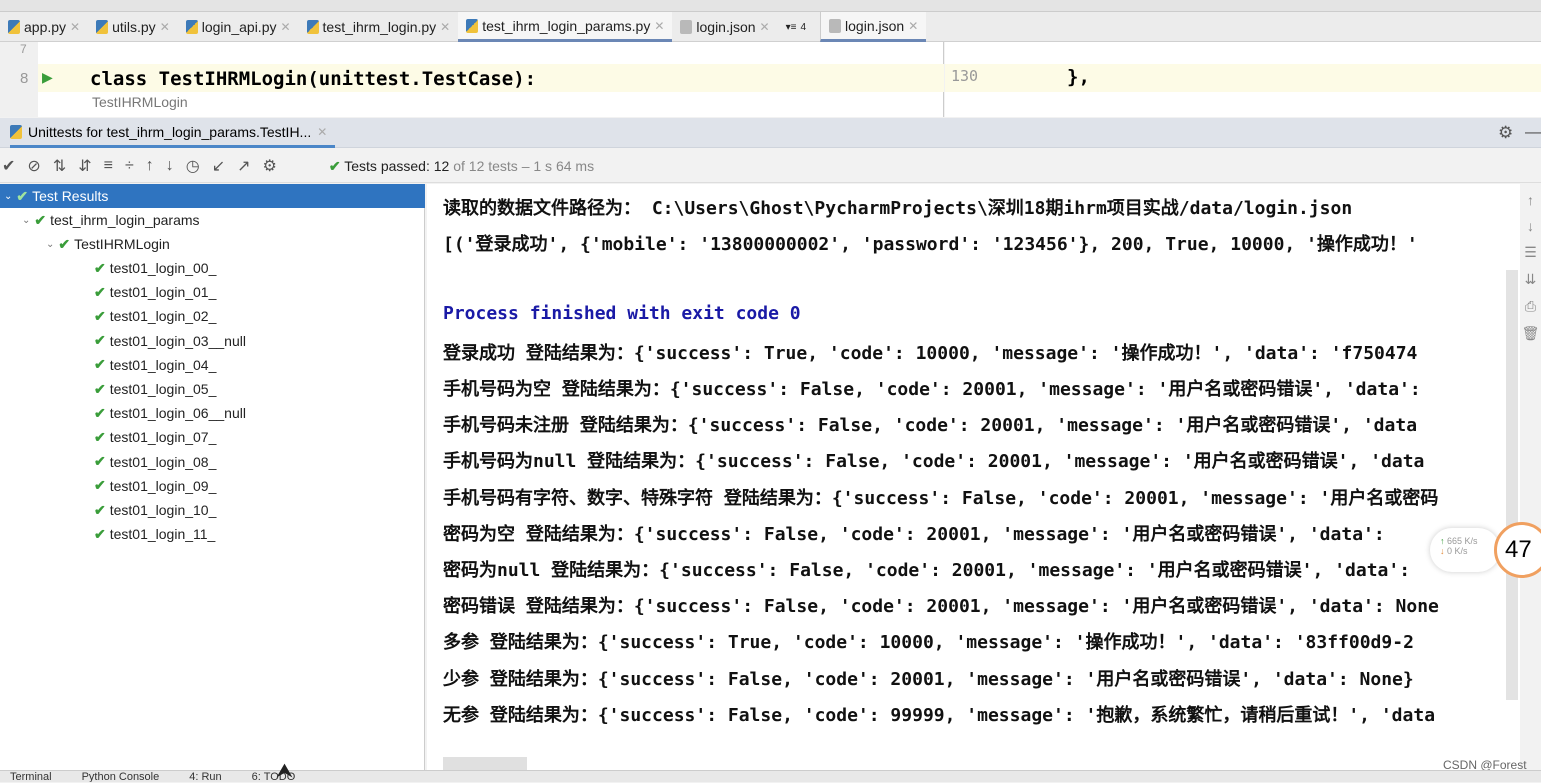  What do you see at coordinates (154, 534) in the screenshot?
I see `test-item: ✔ test01_login_11_` at bounding box center [154, 534].